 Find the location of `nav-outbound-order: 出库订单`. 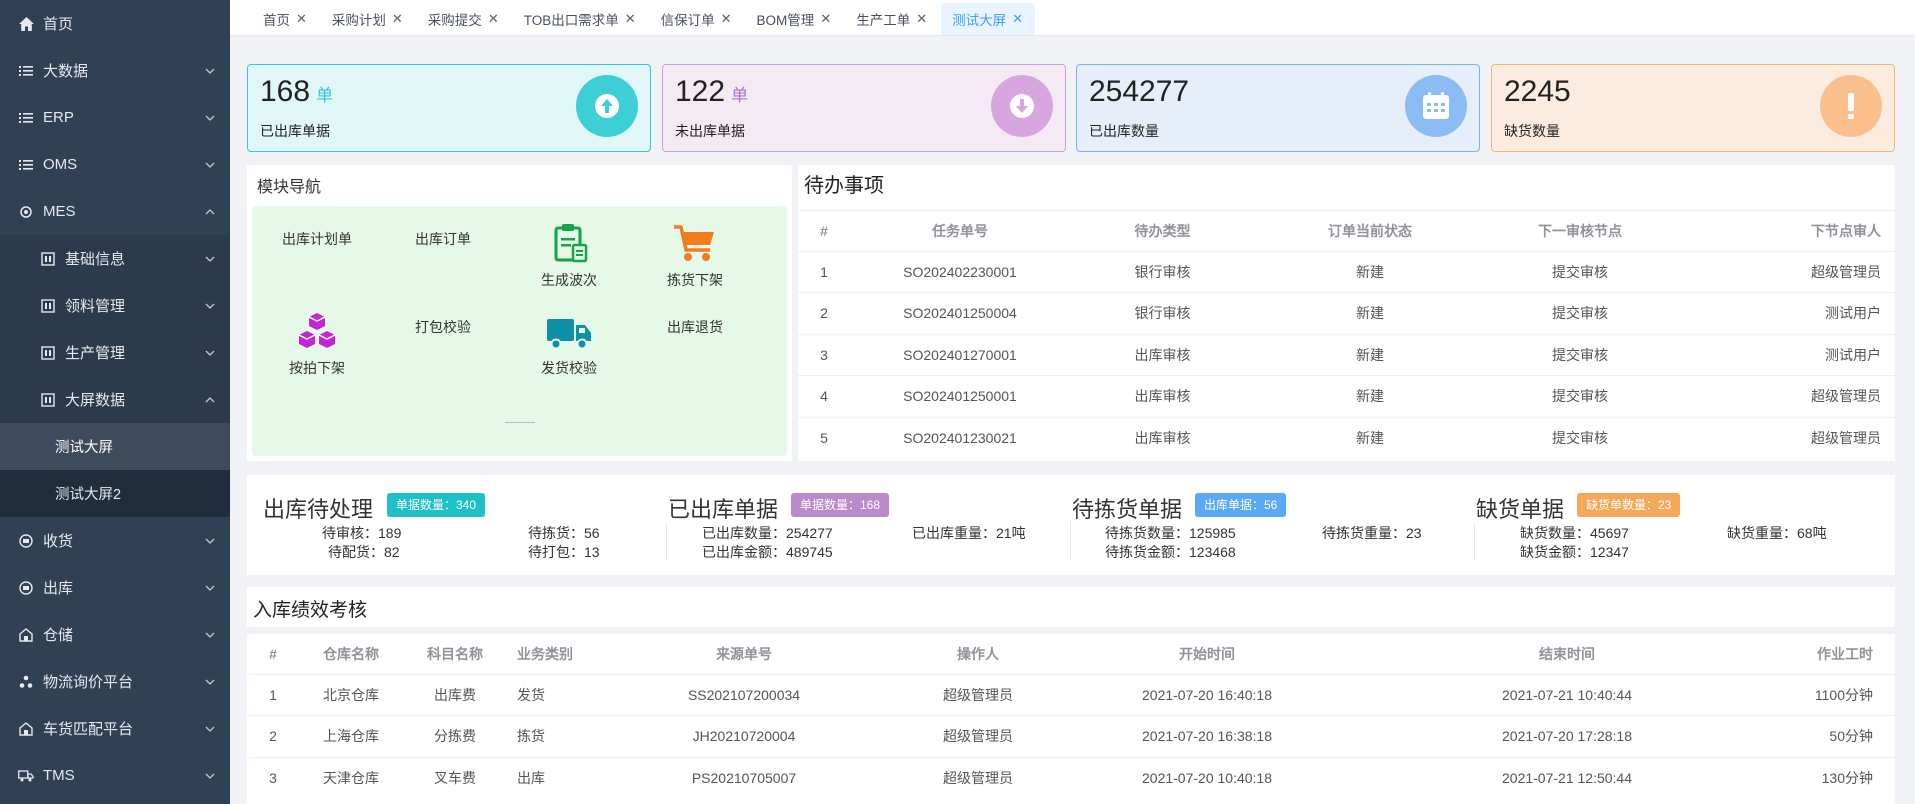

nav-outbound-order: 出库订单 is located at coordinates (443, 239).